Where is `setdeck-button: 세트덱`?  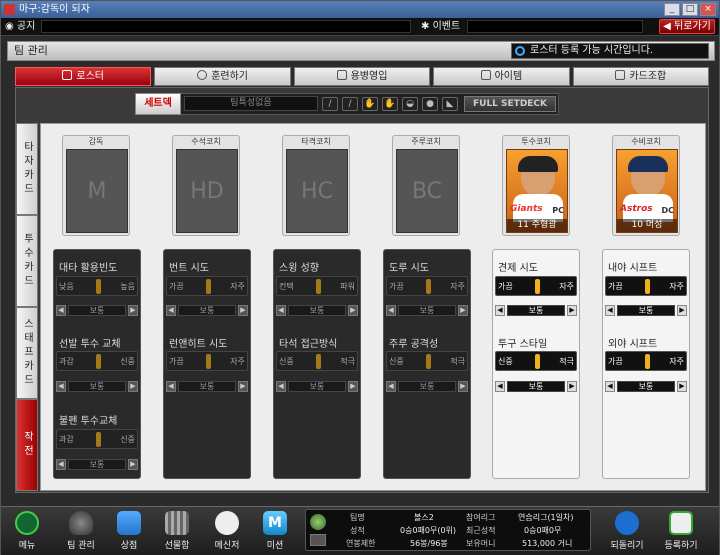 setdeck-button: 세트덱 is located at coordinates (158, 104).